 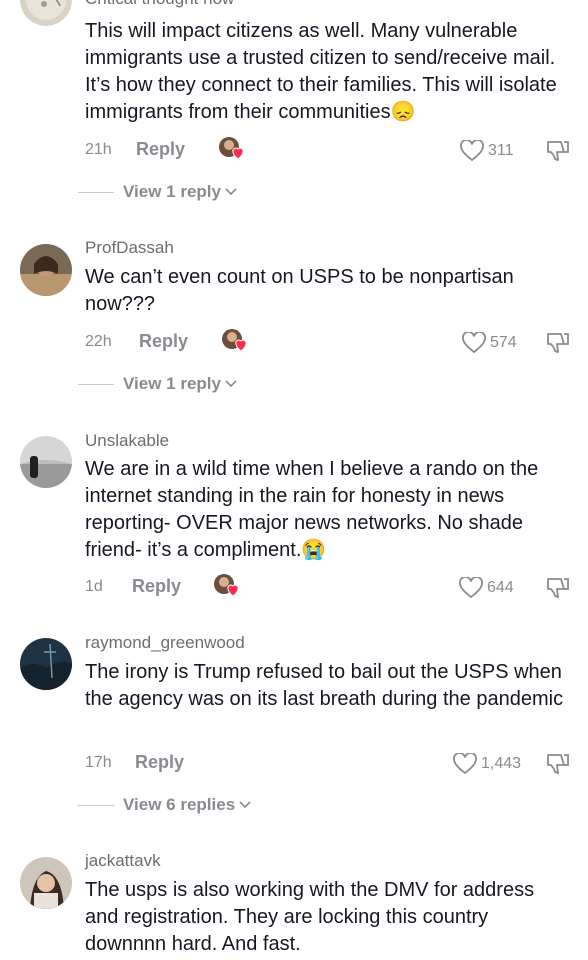 I want to click on comment-actions: 21h Reply 311, so click(x=330, y=150).